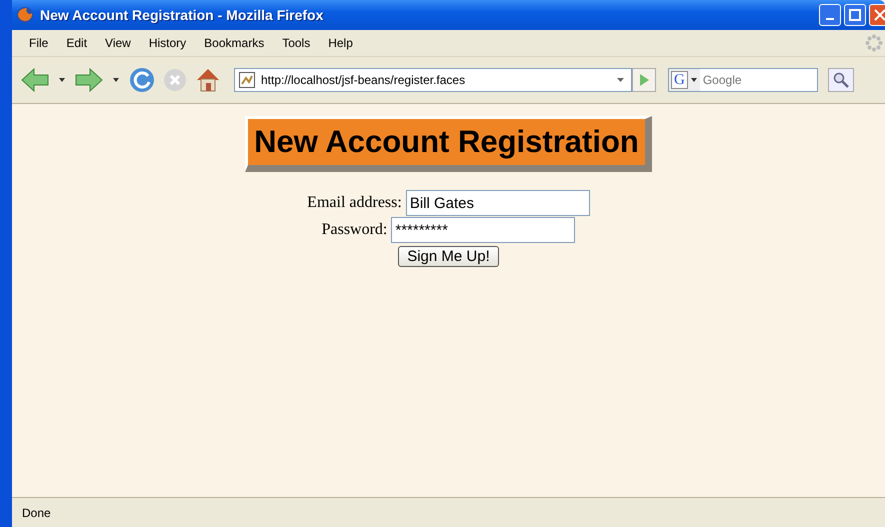 Image resolution: width=885 pixels, height=527 pixels. I want to click on throbber-icon, so click(874, 43).